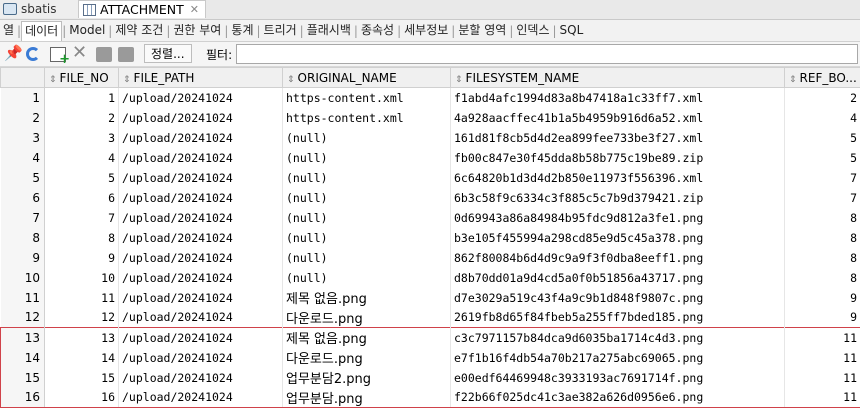  I want to click on subtab-flashback: 플래시백, so click(329, 30).